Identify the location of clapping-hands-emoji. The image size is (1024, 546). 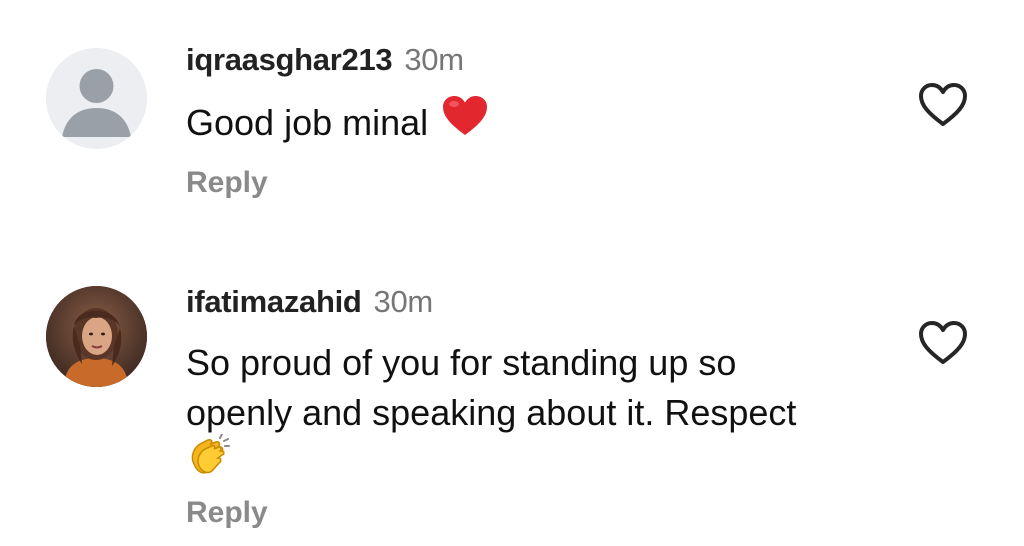
(209, 463).